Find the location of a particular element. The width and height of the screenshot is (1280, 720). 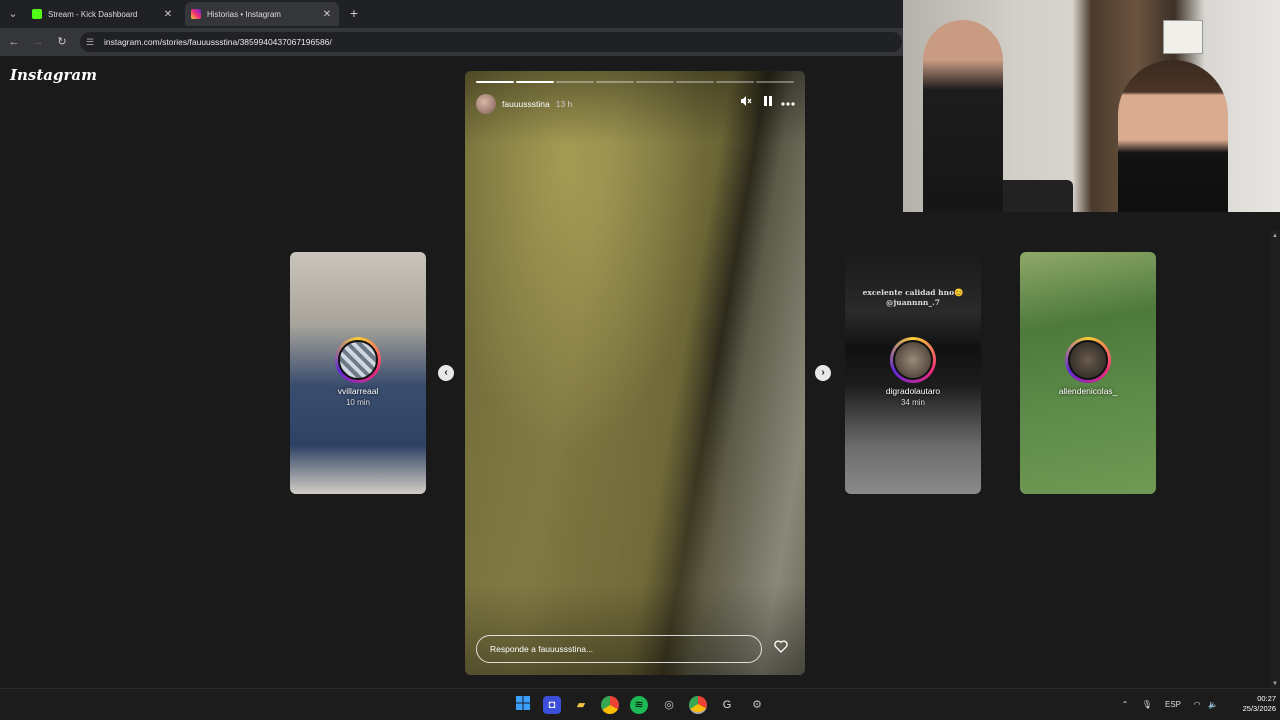

tab-title: Stream - Kick Dashboard is located at coordinates (93, 14).